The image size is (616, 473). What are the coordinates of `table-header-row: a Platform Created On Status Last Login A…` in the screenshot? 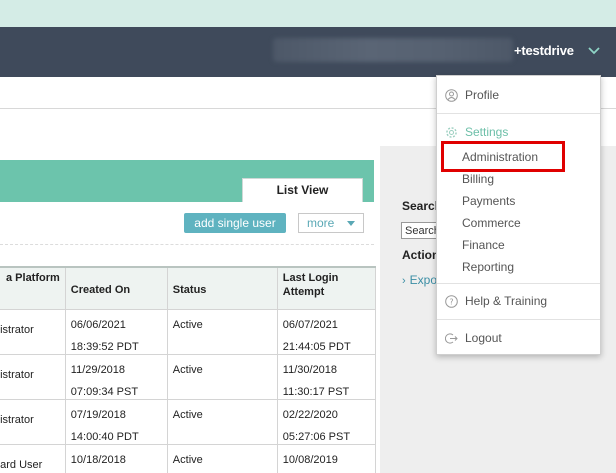 It's located at (188, 288).